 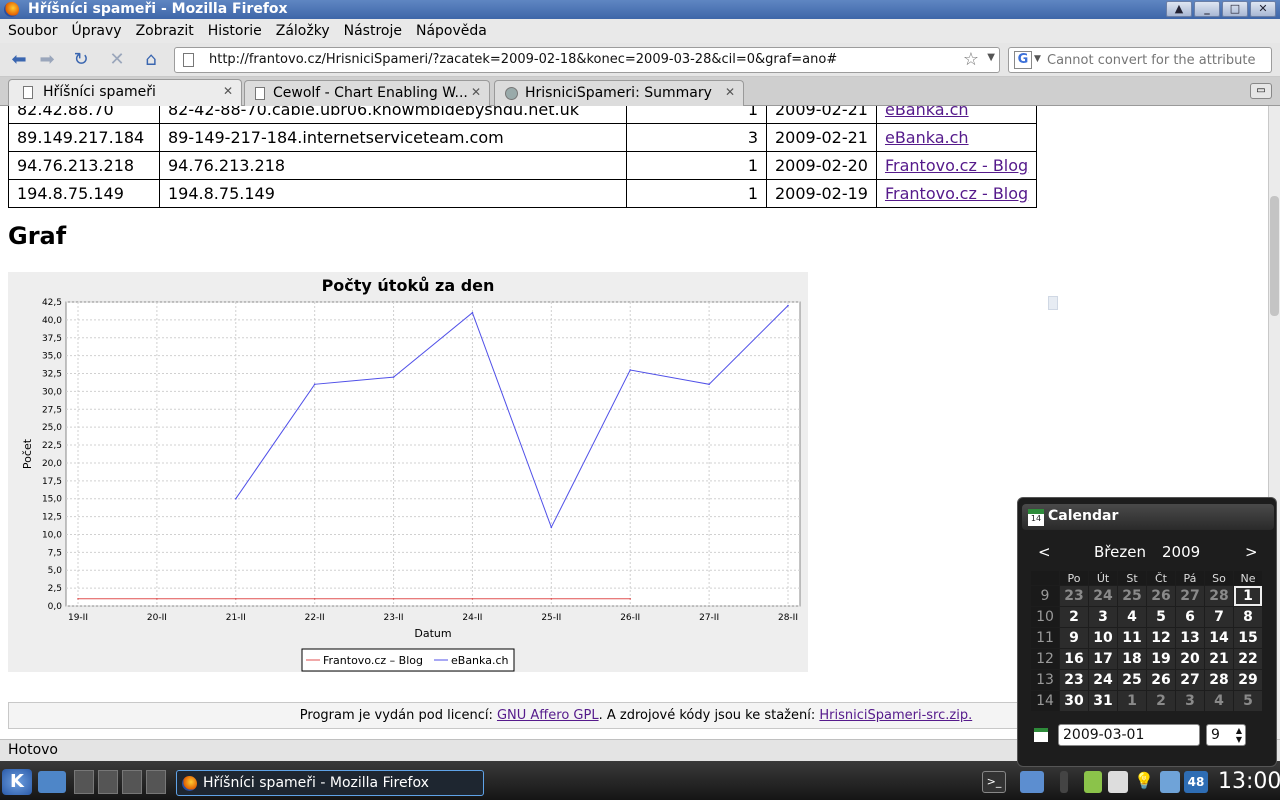 I want to click on menu-upravy: Úpravy, so click(x=97, y=31).